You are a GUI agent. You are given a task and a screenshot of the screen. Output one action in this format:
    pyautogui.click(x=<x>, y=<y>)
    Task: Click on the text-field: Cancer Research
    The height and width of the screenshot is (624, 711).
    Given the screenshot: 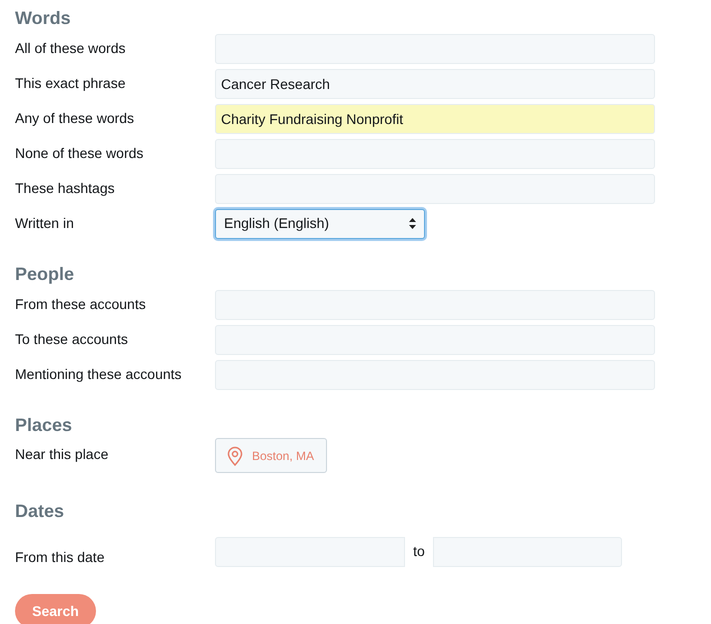 What is the action you would take?
    pyautogui.click(x=435, y=83)
    